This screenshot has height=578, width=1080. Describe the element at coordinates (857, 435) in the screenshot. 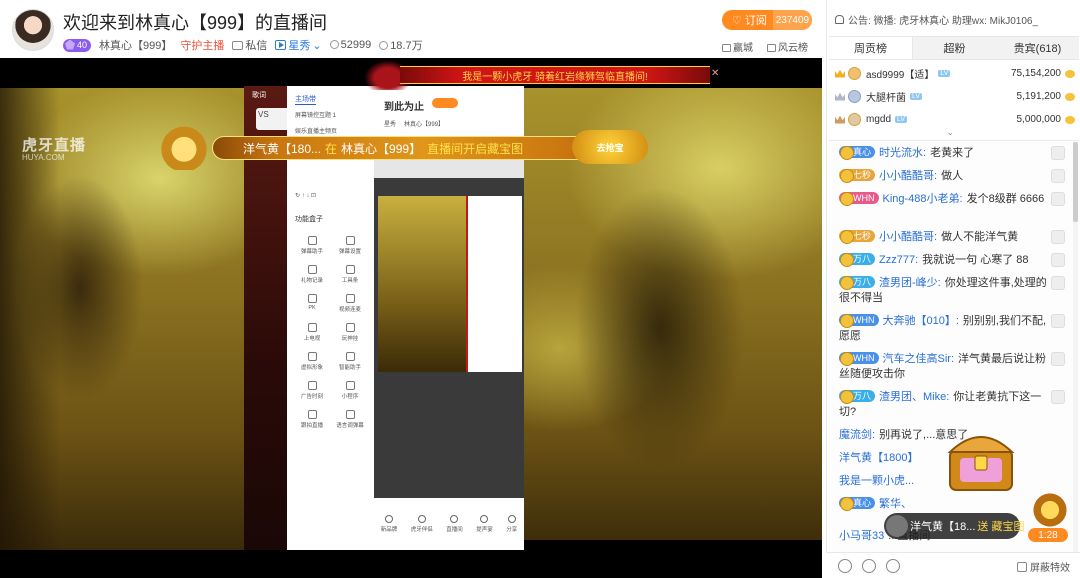

I see `chat-nick: 魔流剑:` at that location.